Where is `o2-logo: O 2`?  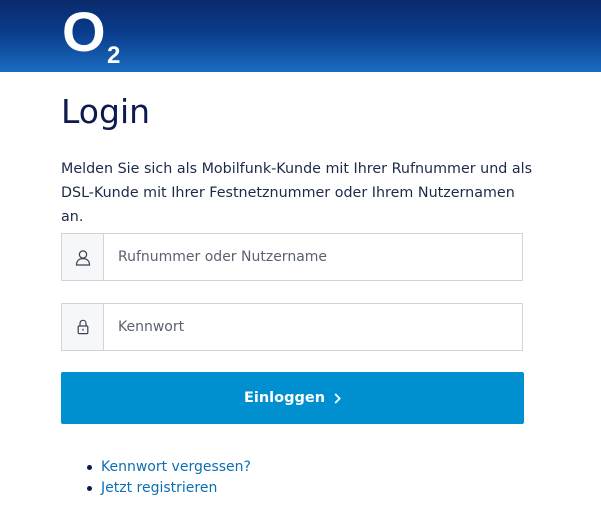 o2-logo: O 2 is located at coordinates (91, 35).